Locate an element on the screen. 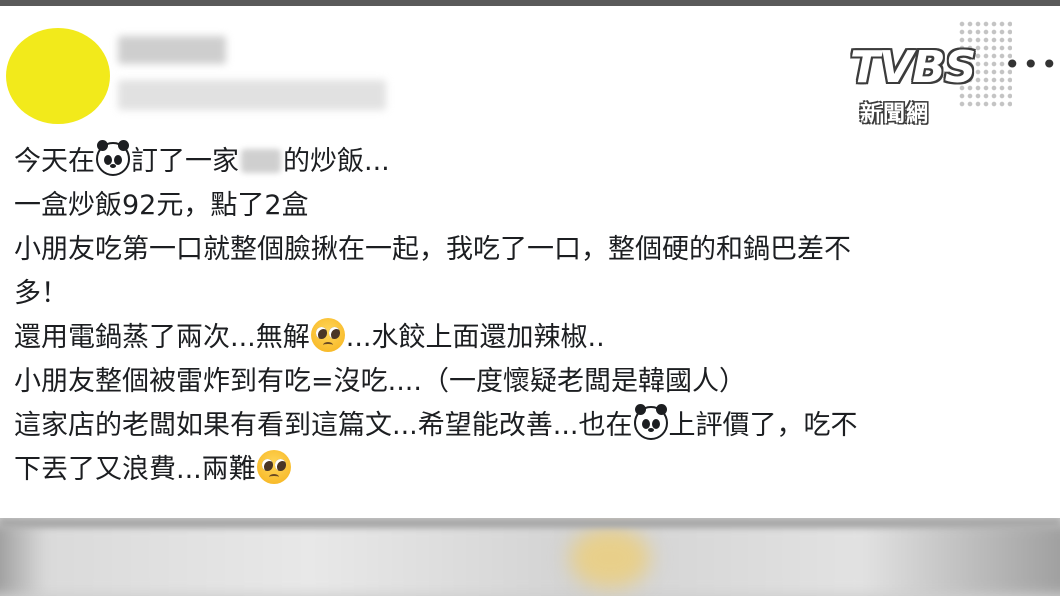  post-meta-redacted is located at coordinates (252, 95).